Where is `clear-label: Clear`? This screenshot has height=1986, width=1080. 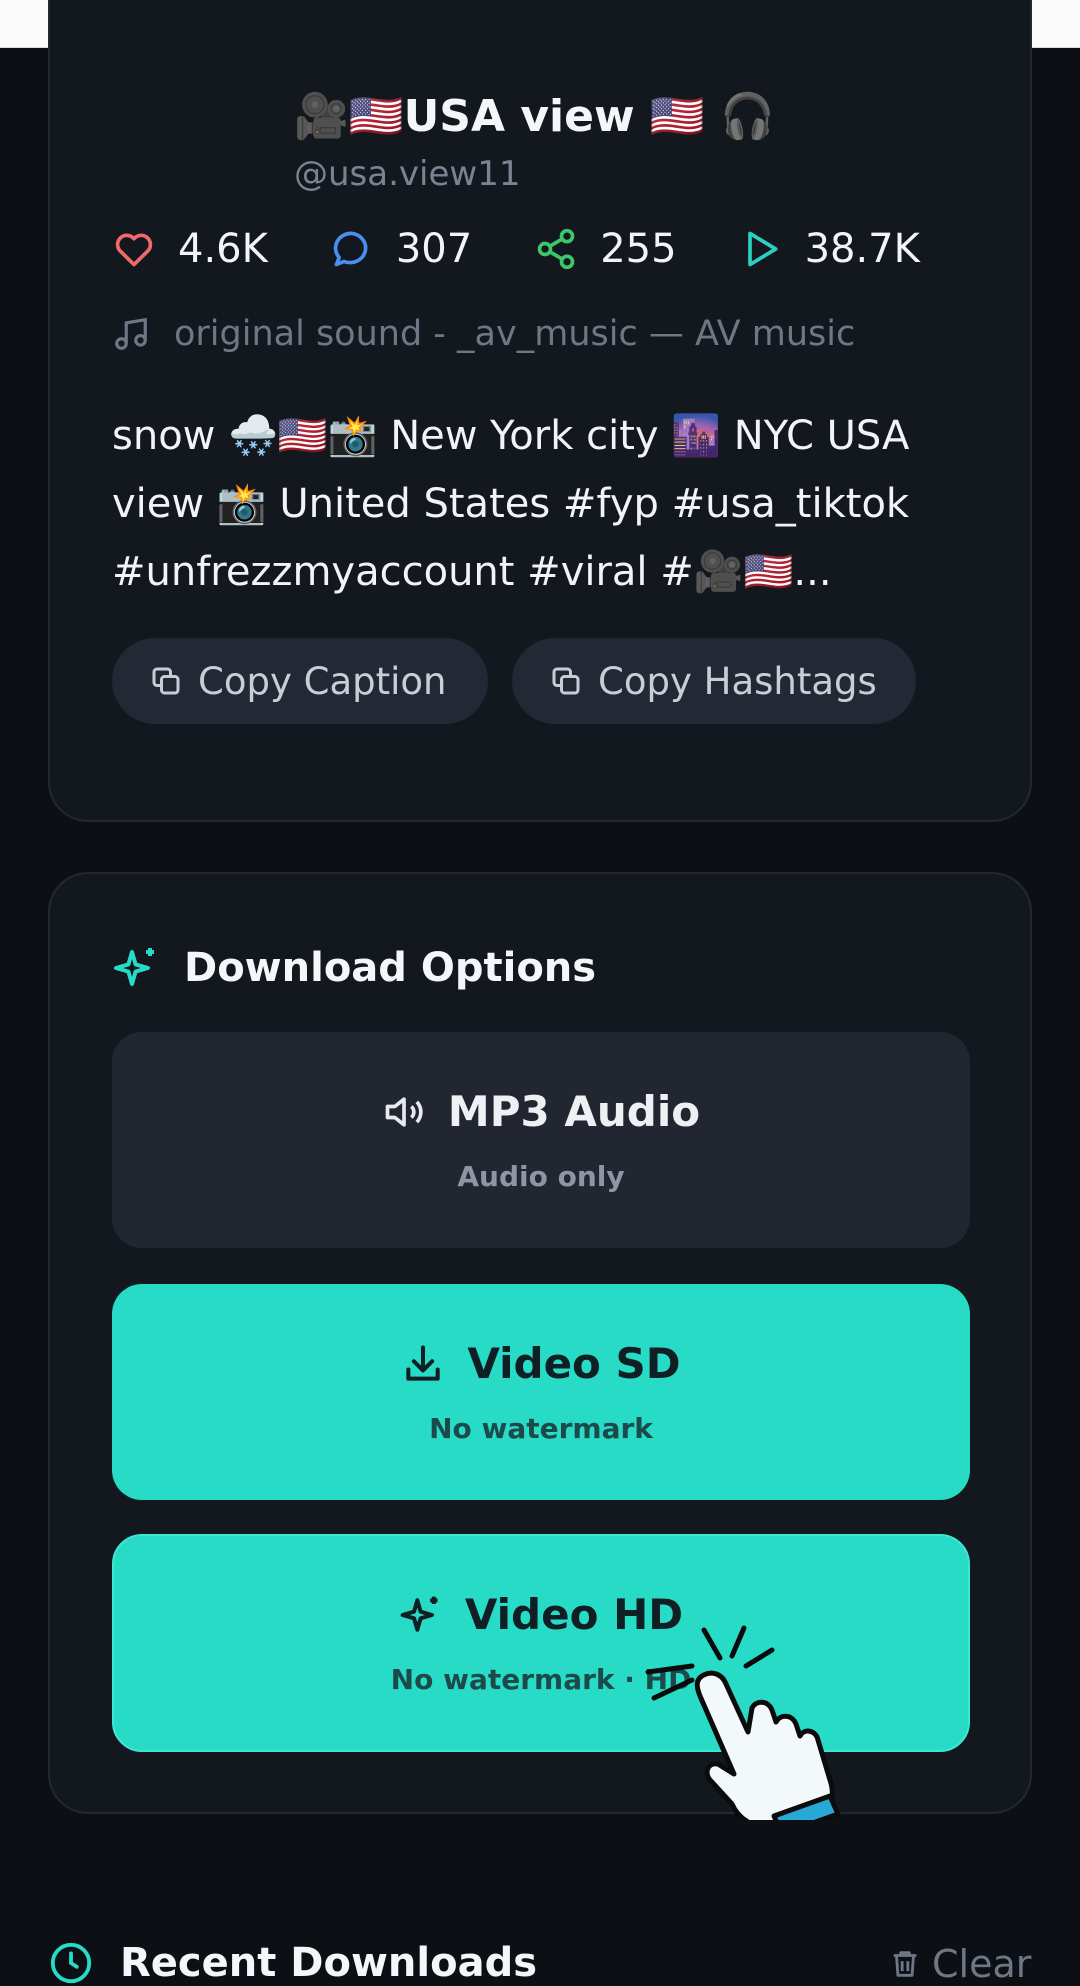 clear-label: Clear is located at coordinates (982, 1964).